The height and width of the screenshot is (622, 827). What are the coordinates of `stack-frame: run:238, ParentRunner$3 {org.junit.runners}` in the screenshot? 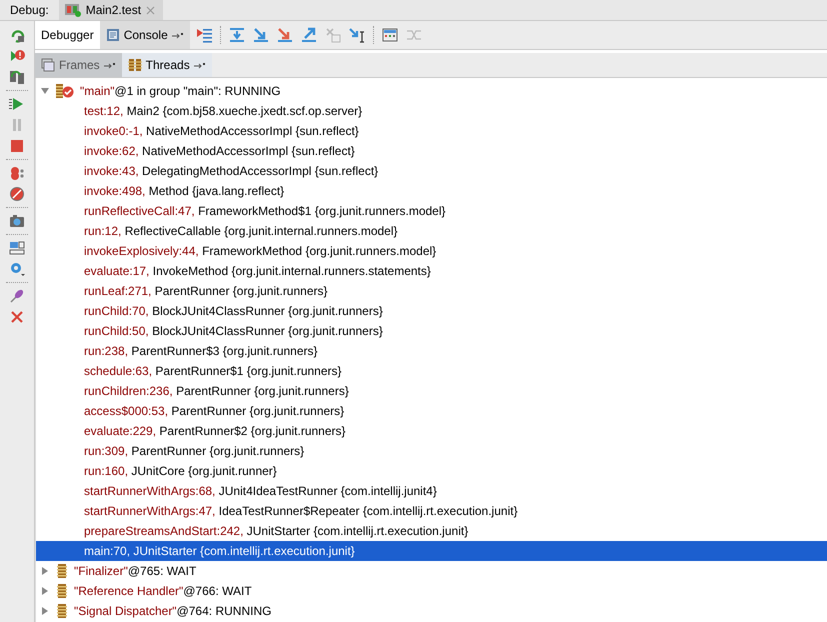 It's located at (431, 351).